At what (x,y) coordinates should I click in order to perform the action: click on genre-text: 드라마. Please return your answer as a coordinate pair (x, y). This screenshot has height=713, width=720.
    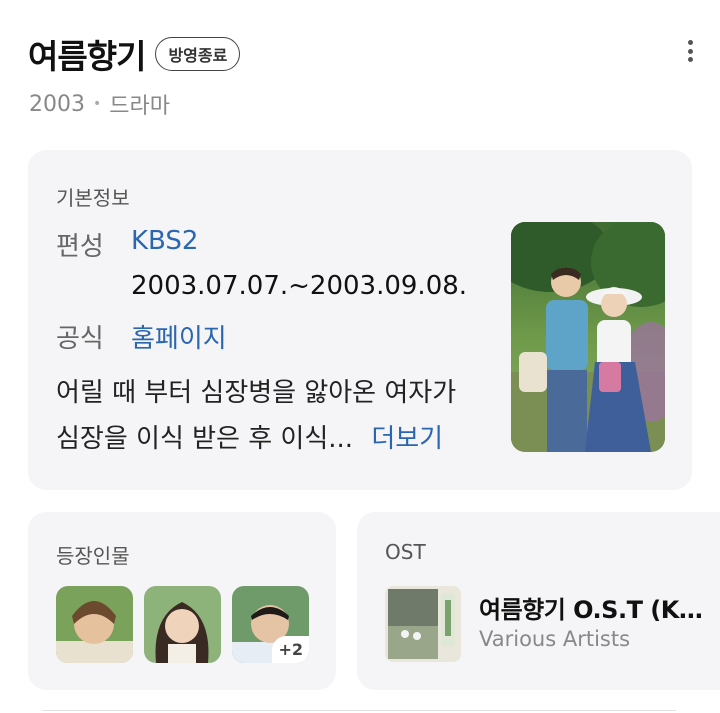
    Looking at the image, I should click on (139, 106).